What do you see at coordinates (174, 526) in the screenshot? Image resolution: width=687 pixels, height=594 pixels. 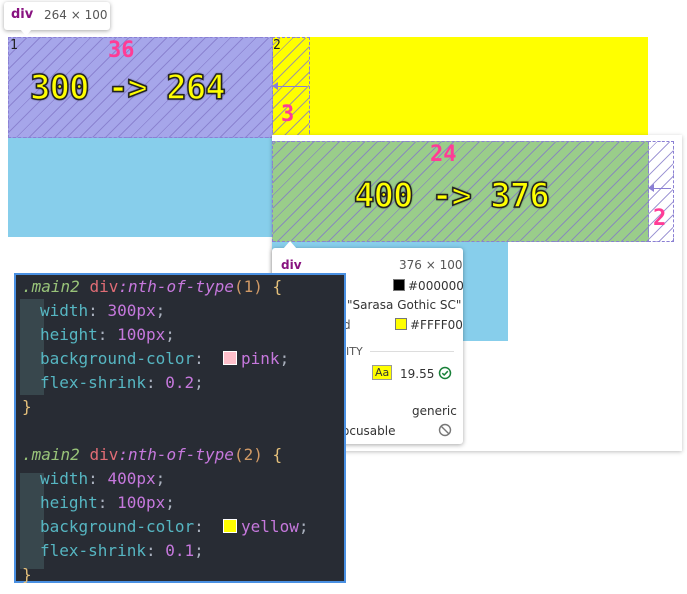 I see `code-line-bg-2: background-color: yellow;` at bounding box center [174, 526].